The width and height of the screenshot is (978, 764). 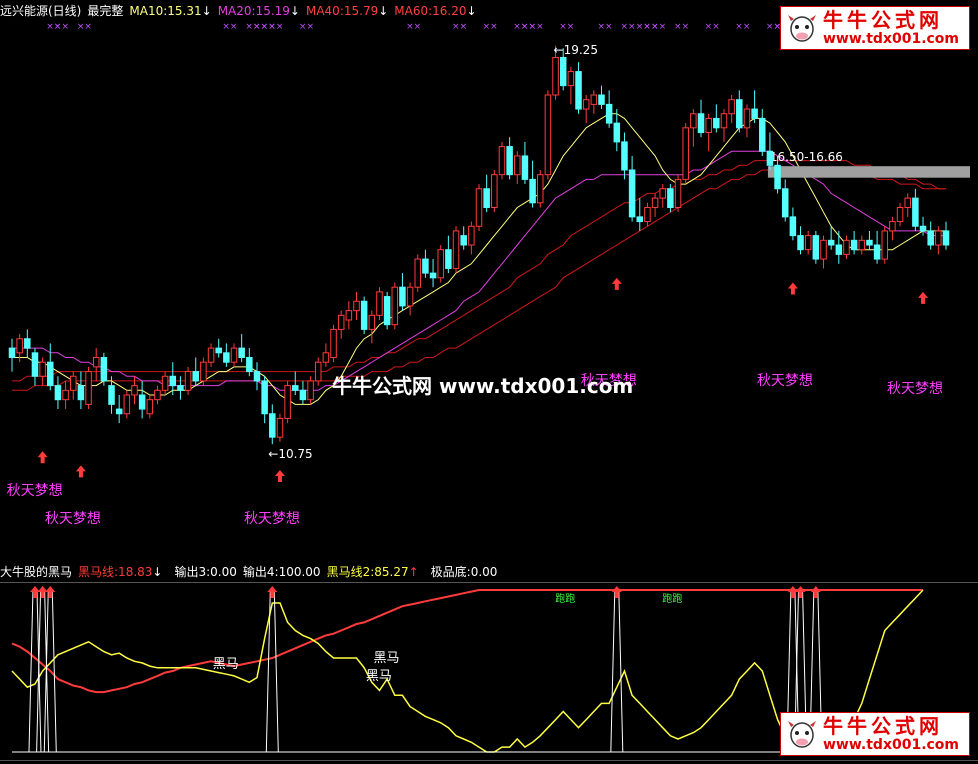 I want to click on site-logo-bottom: 牛牛公式网 www.tdx001.com, so click(x=875, y=734).